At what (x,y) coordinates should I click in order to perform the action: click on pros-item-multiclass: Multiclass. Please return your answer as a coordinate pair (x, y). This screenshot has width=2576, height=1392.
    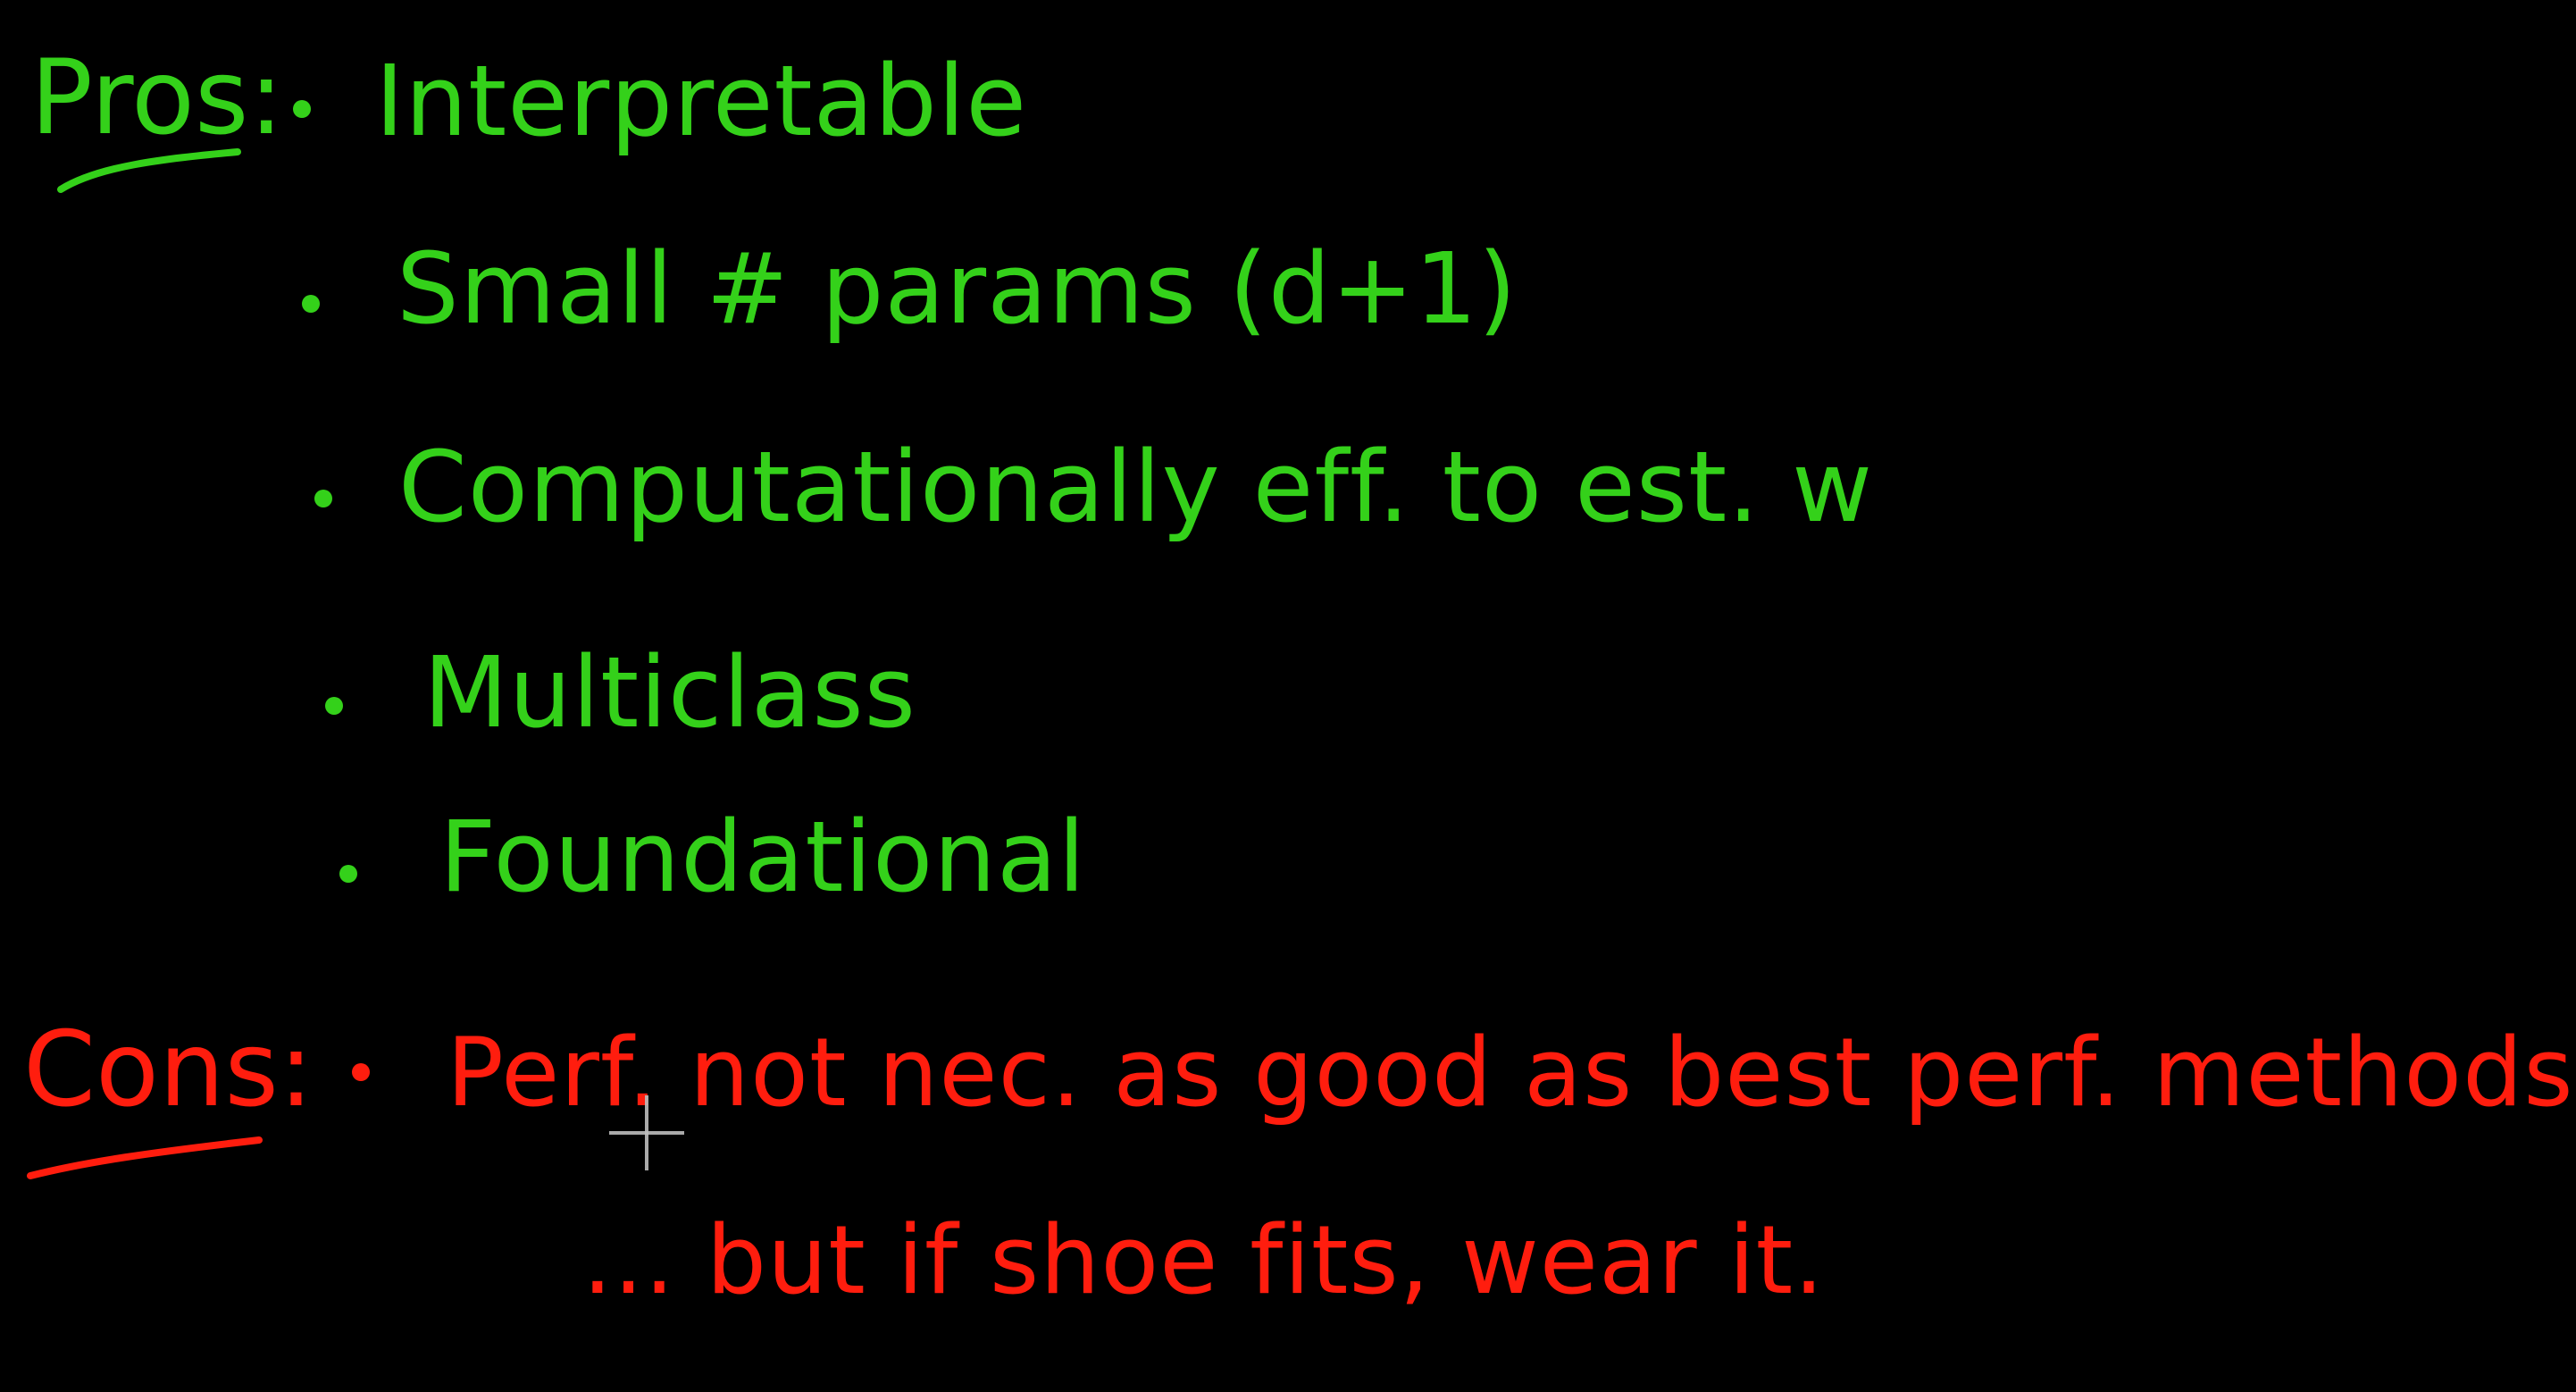
    Looking at the image, I should click on (670, 692).